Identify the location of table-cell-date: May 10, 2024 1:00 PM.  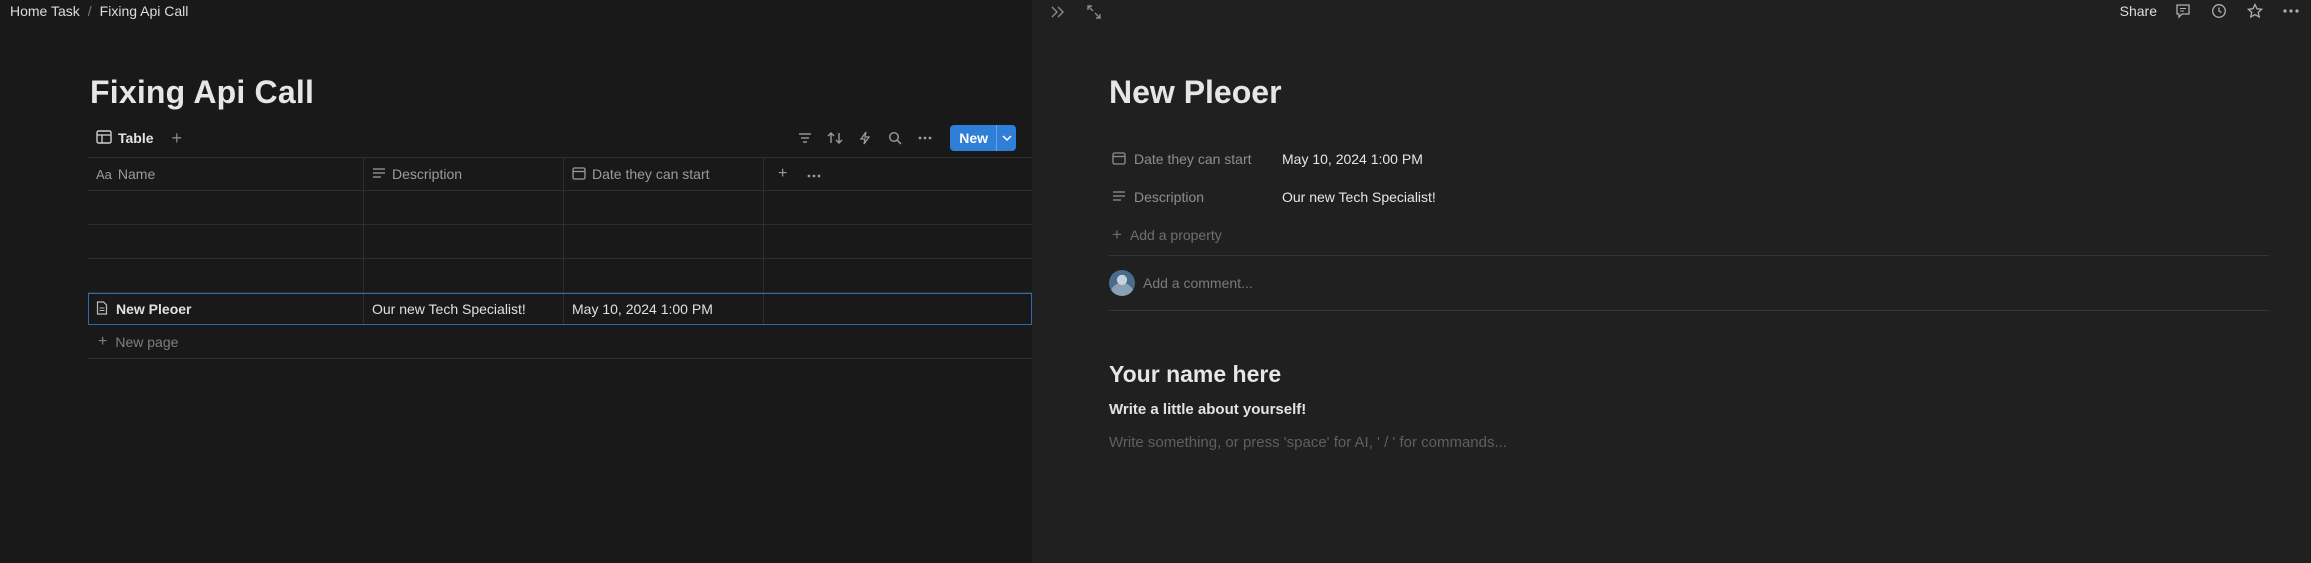
(664, 309).